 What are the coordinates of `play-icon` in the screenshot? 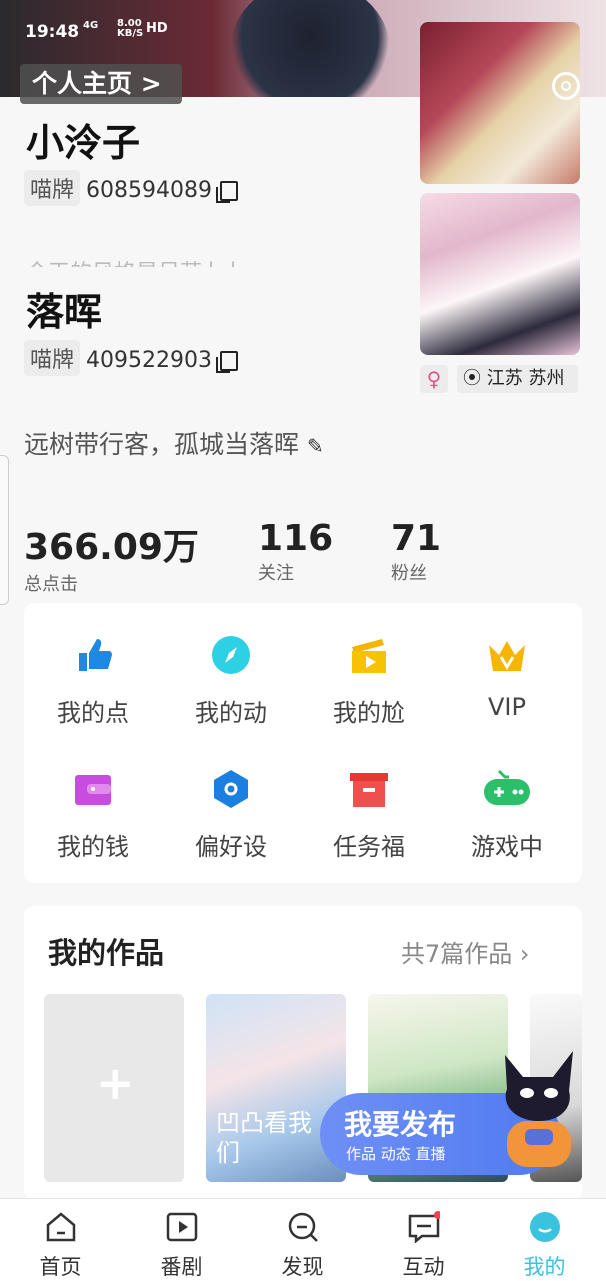 It's located at (181, 1227).